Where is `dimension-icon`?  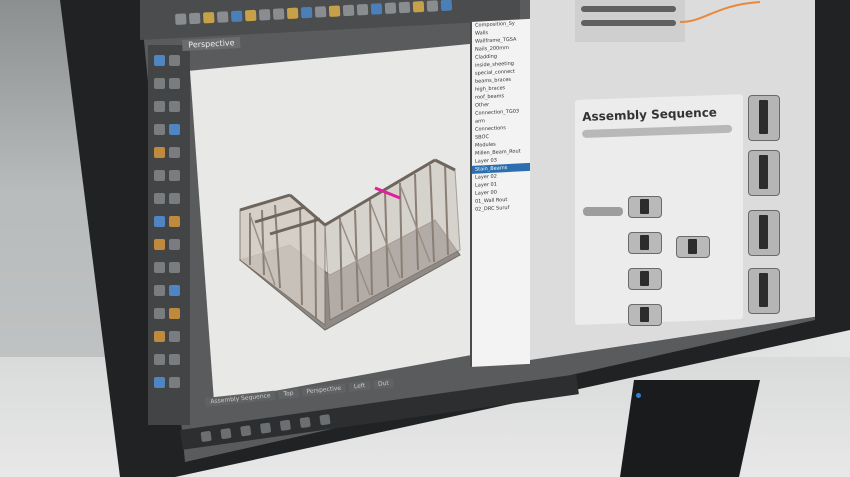 dimension-icon is located at coordinates (159, 359).